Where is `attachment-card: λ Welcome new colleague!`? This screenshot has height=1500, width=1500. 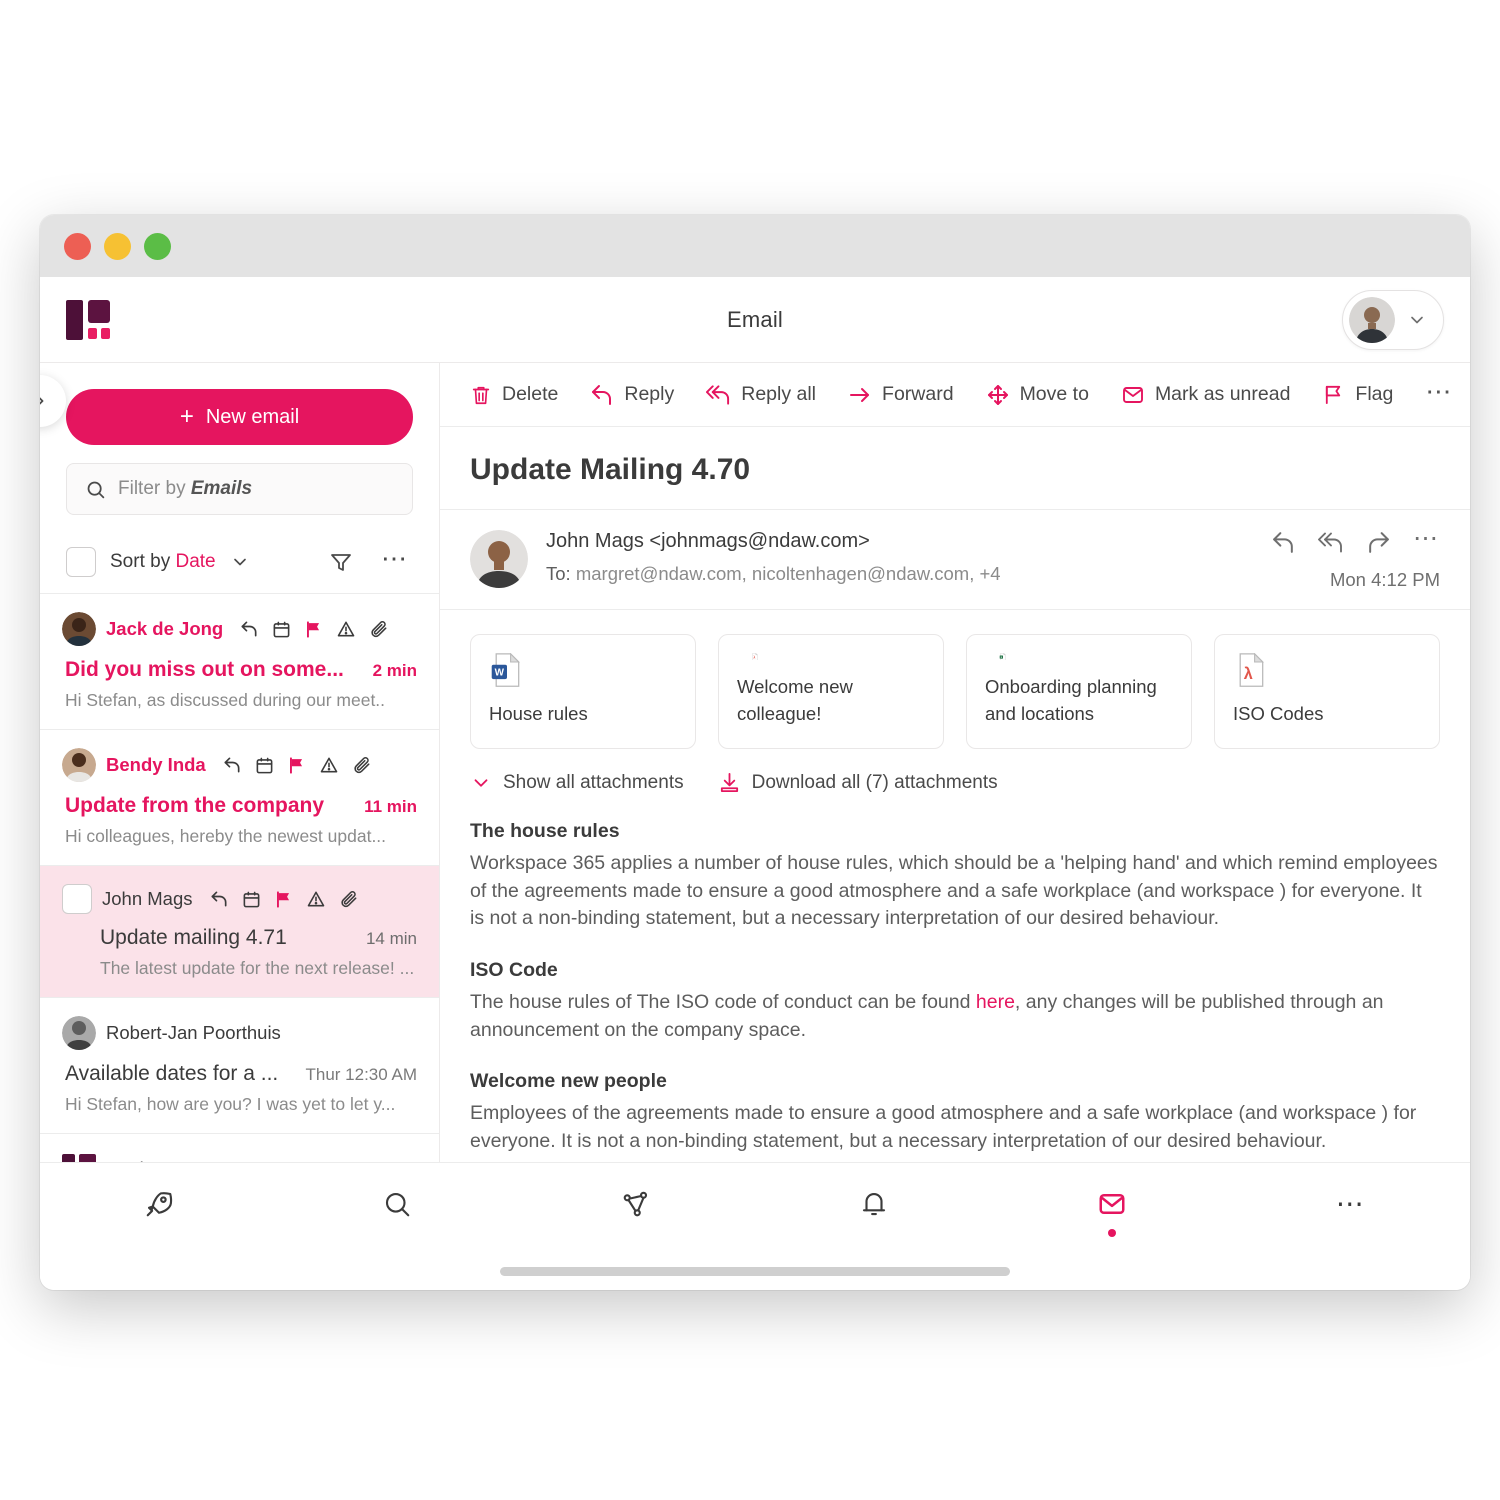
attachment-card: λ Welcome new colleague! is located at coordinates (831, 691).